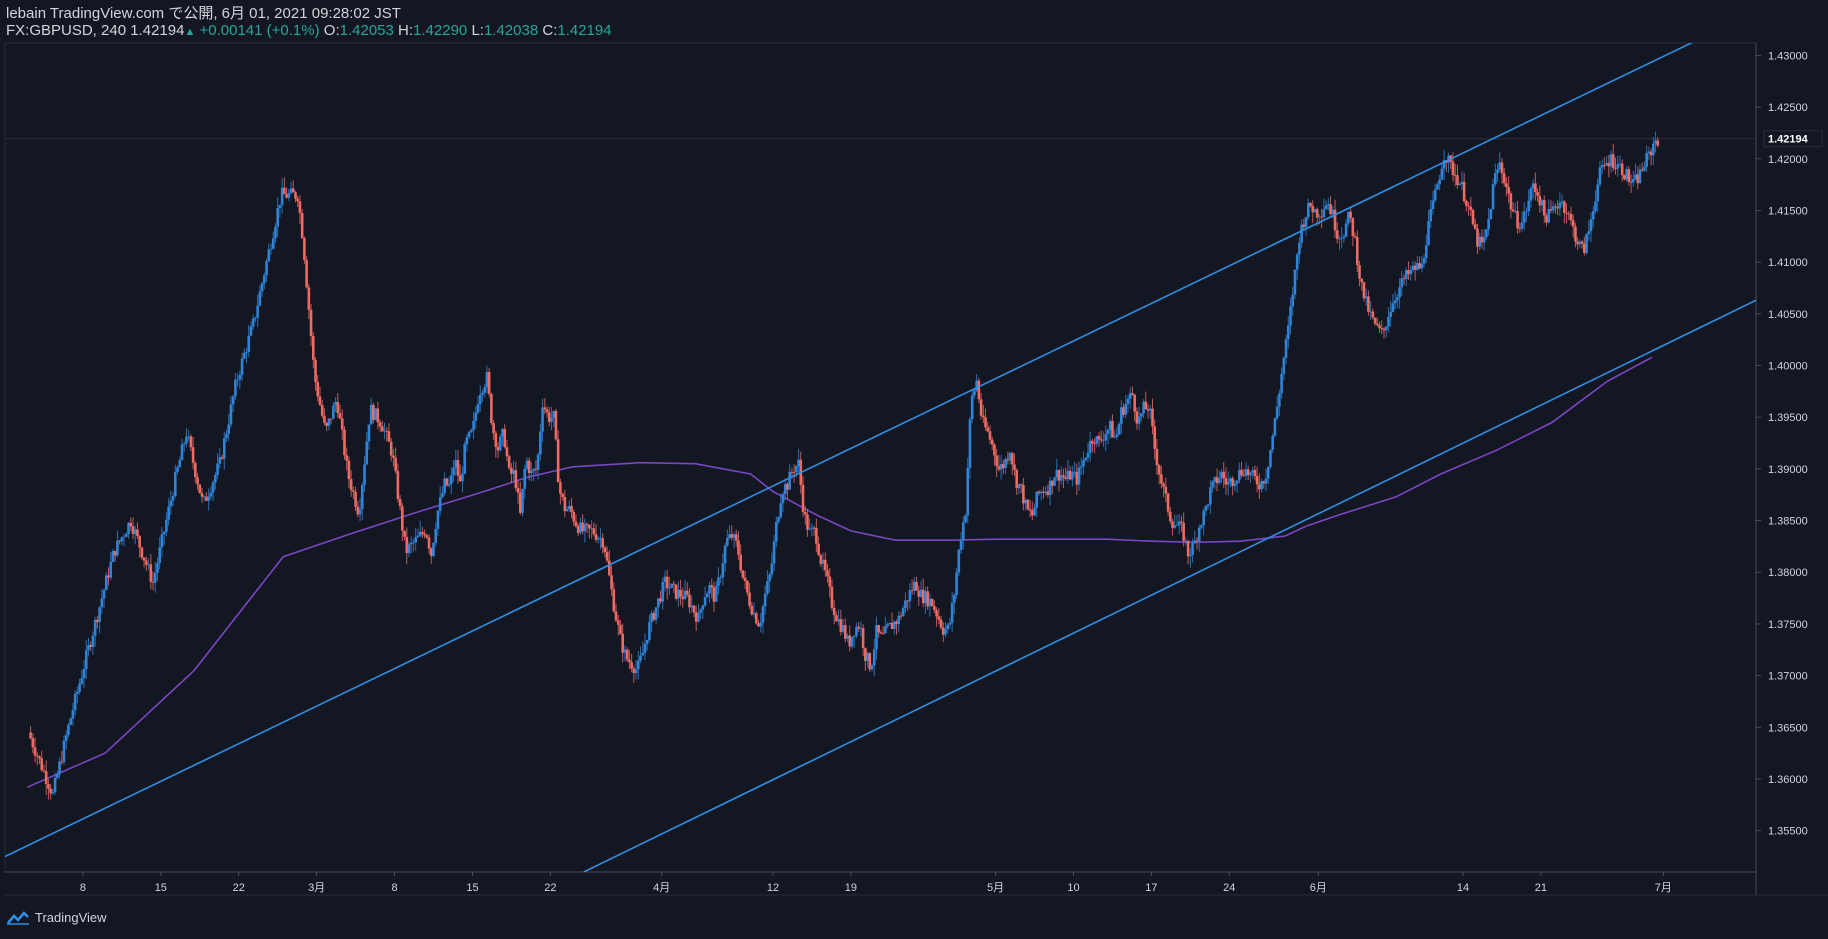 The height and width of the screenshot is (939, 1828). Describe the element at coordinates (876, 883) in the screenshot. I see `time-axis: 8 15 22 3月 8 15 22 4月 12 19 5月 10 17 24 6月 14 21 7月` at that location.